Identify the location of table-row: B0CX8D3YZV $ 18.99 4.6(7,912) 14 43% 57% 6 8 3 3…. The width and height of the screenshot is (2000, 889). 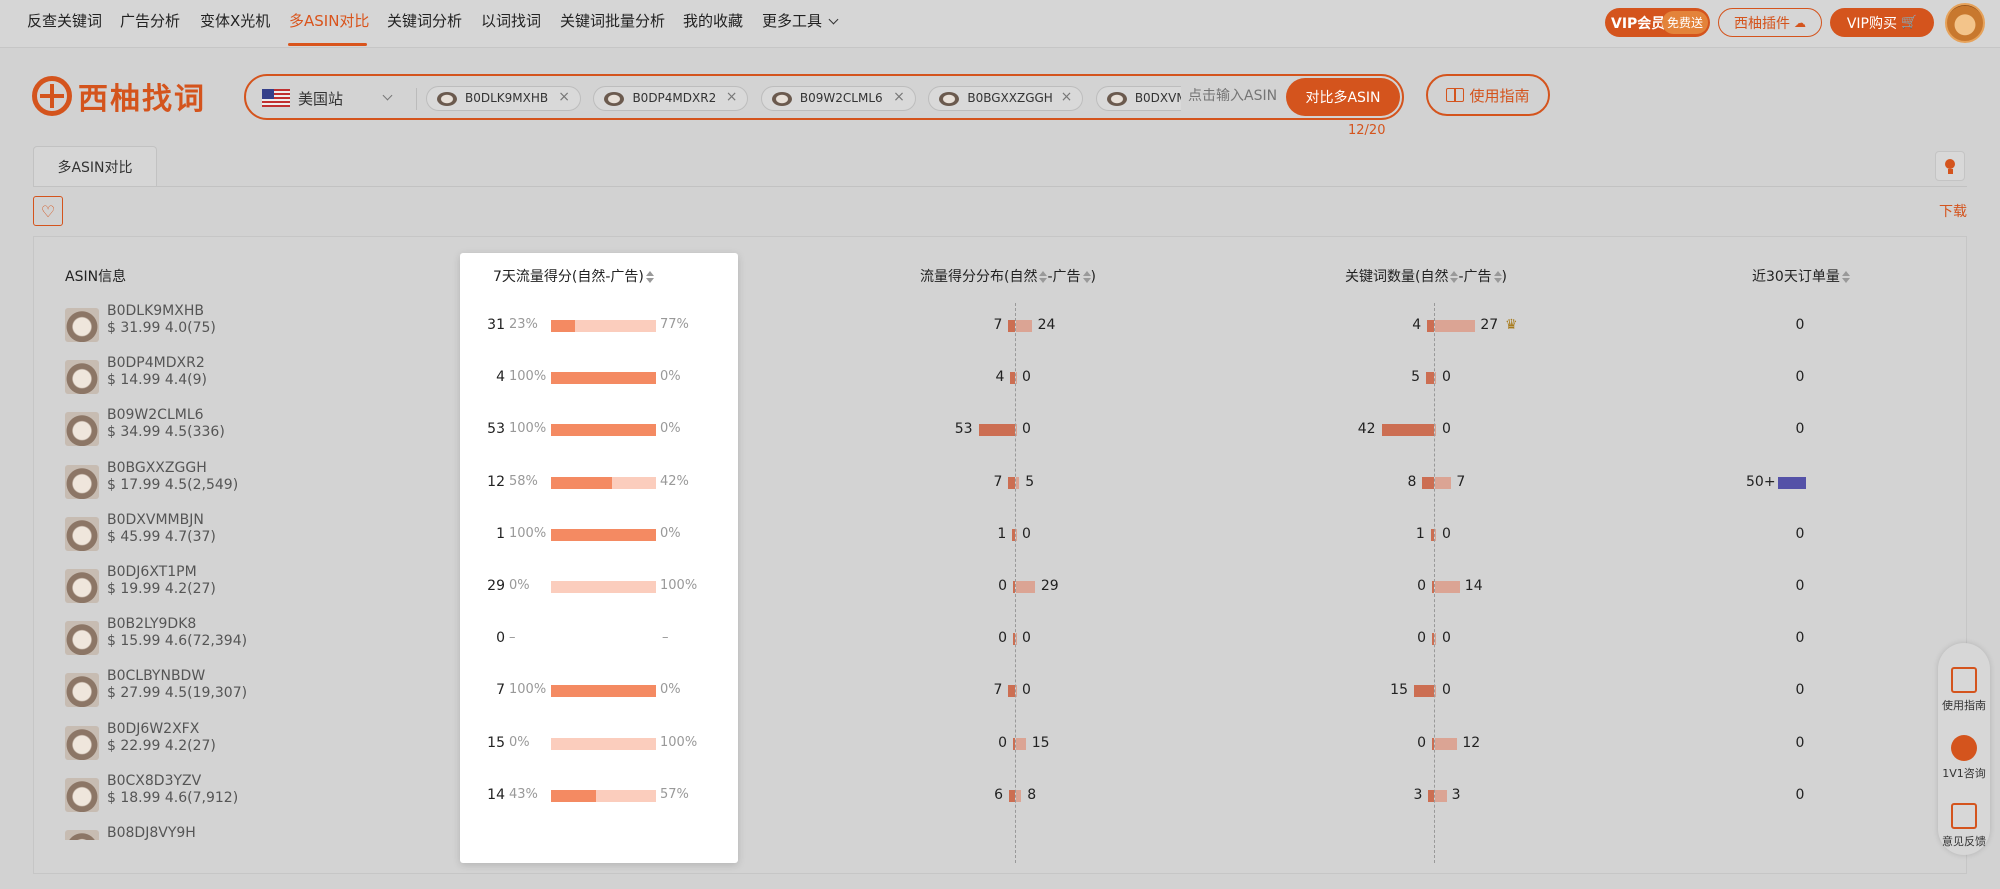
(1000, 796).